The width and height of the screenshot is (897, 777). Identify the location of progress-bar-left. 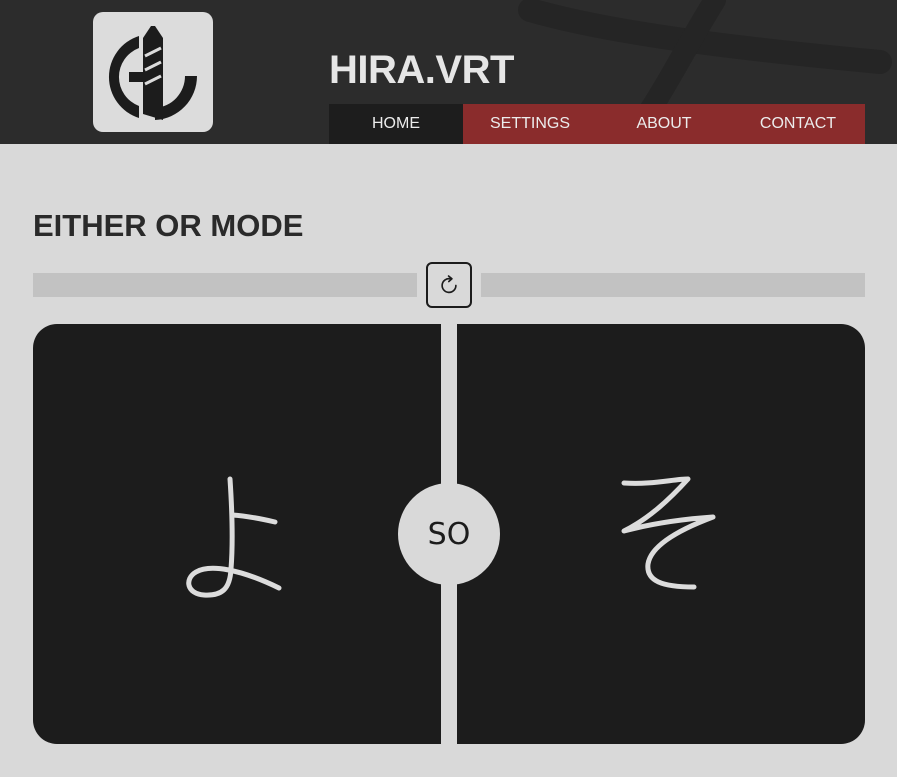
(225, 285).